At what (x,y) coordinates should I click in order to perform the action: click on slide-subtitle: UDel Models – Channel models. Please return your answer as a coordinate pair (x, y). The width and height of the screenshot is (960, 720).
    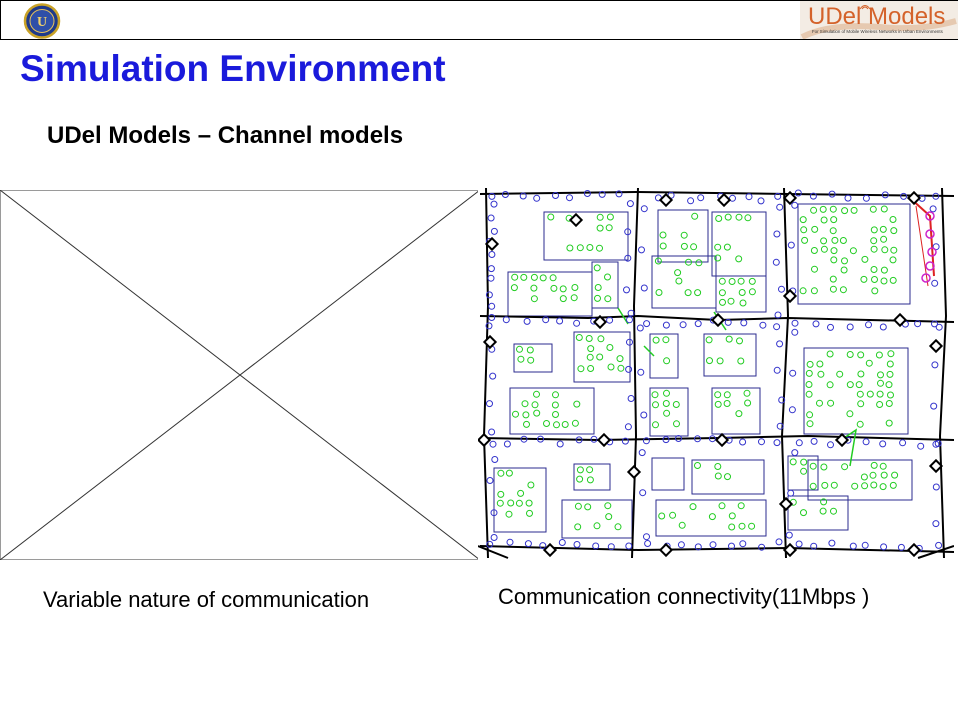
    Looking at the image, I should click on (225, 135).